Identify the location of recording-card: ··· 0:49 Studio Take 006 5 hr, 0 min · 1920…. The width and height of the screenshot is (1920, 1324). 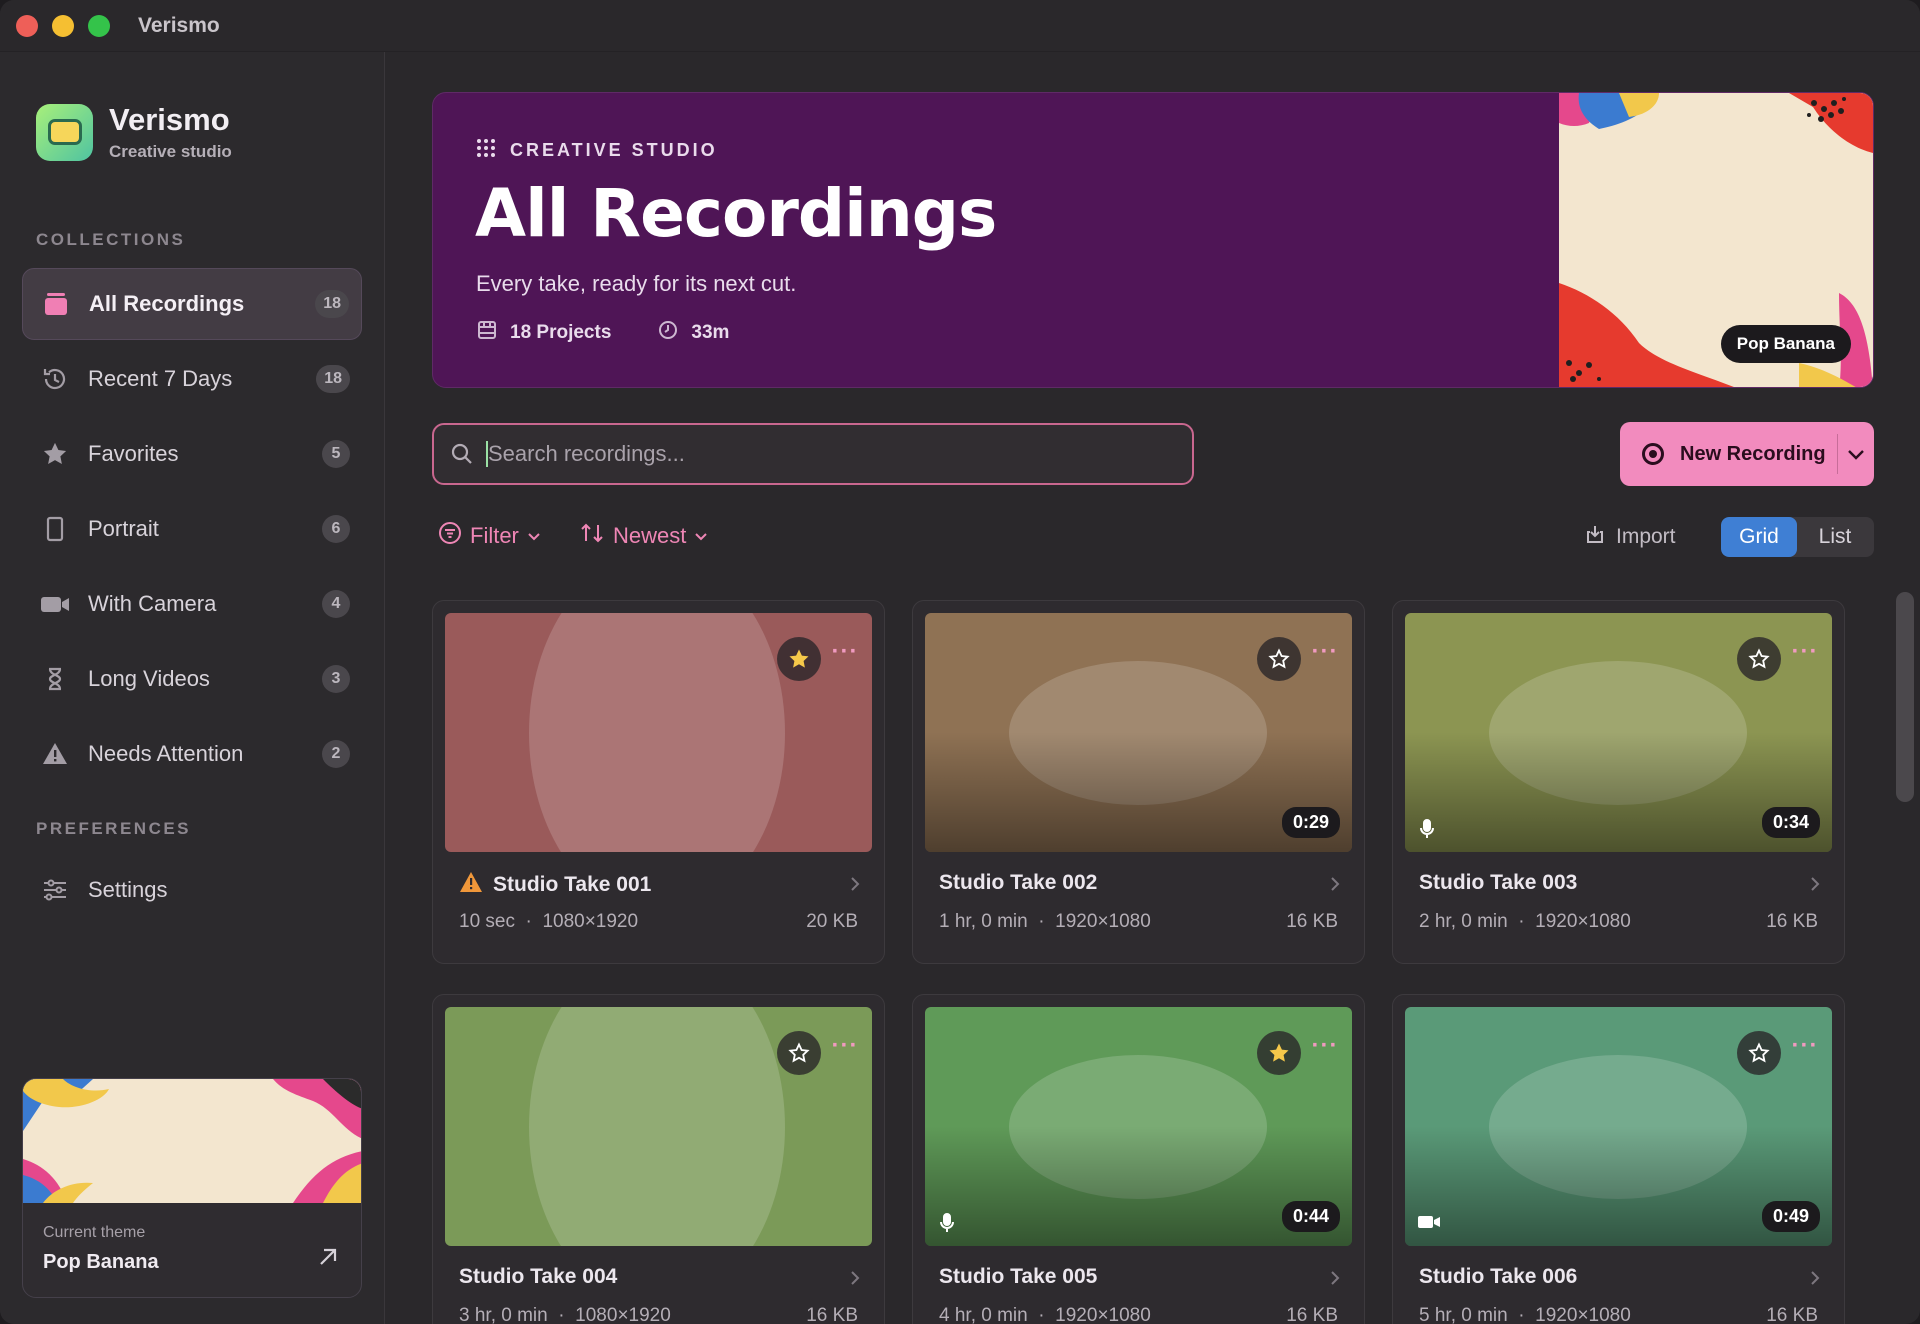
(1618, 1159).